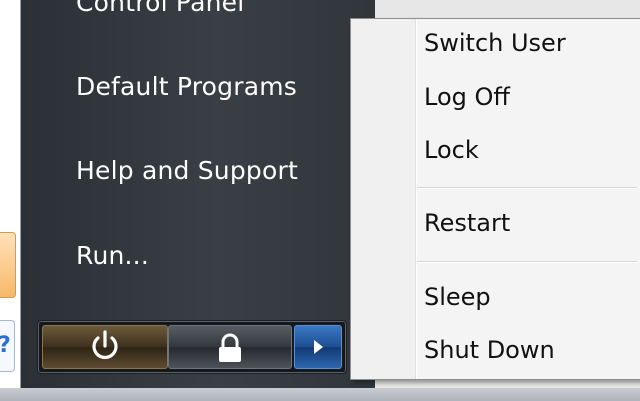 The width and height of the screenshot is (640, 401). What do you see at coordinates (384, 199) in the screenshot?
I see `menu-gutter` at bounding box center [384, 199].